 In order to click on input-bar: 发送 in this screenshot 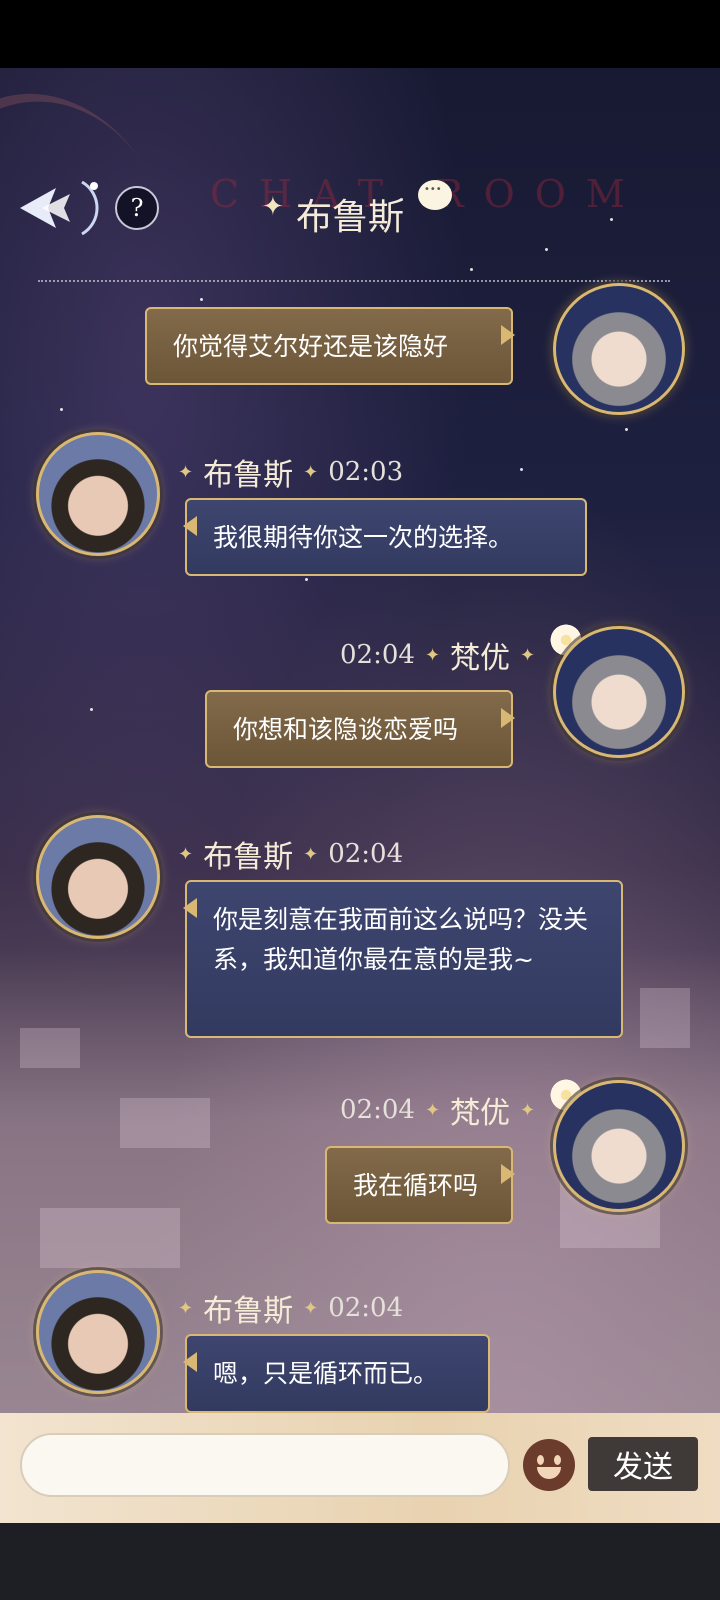, I will do `click(360, 1468)`.